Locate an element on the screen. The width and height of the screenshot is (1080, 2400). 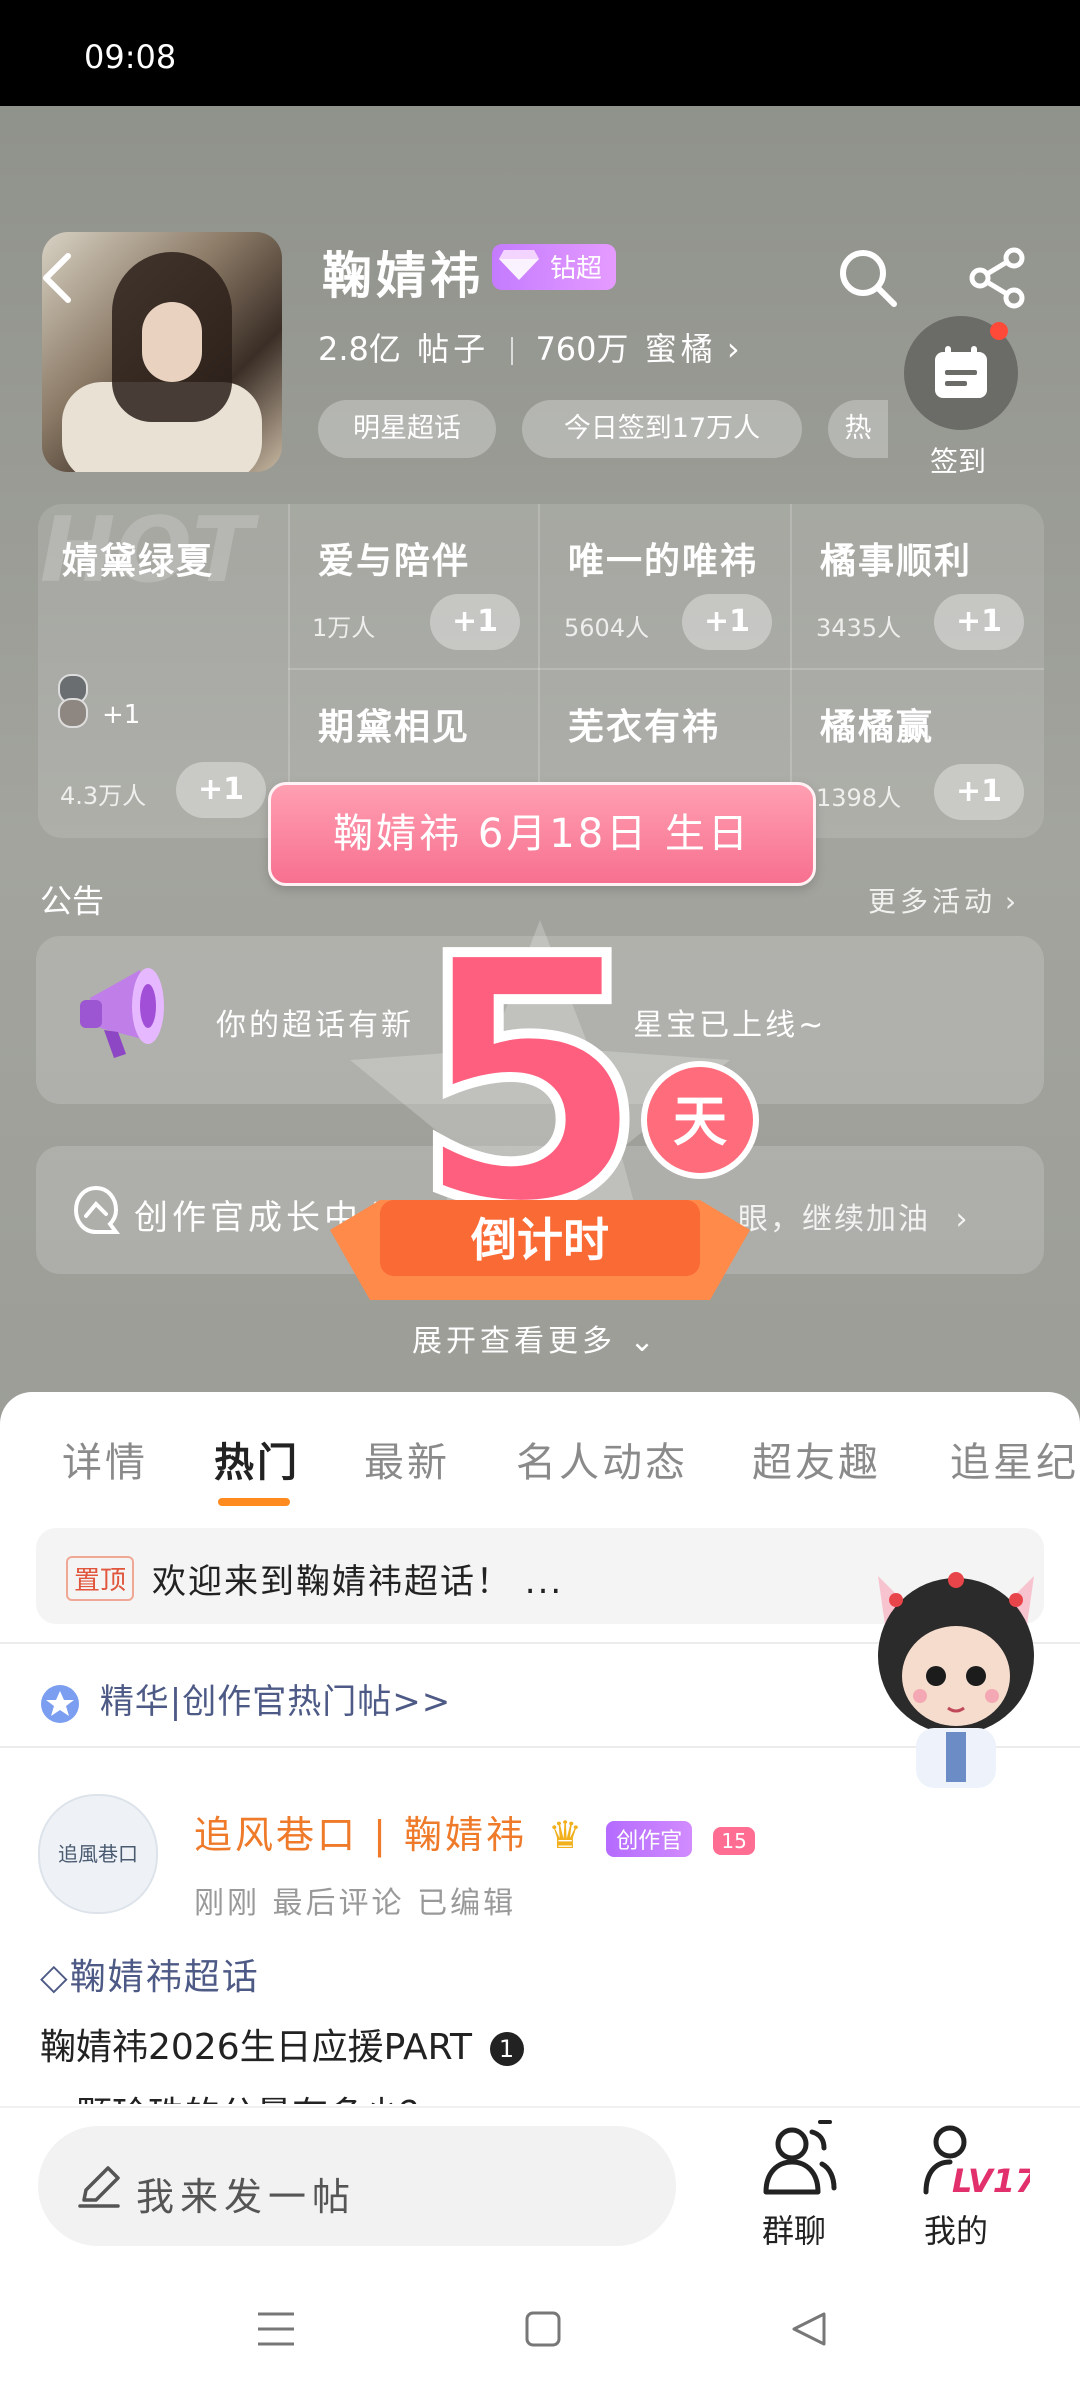
compose-post-button is located at coordinates (357, 2186).